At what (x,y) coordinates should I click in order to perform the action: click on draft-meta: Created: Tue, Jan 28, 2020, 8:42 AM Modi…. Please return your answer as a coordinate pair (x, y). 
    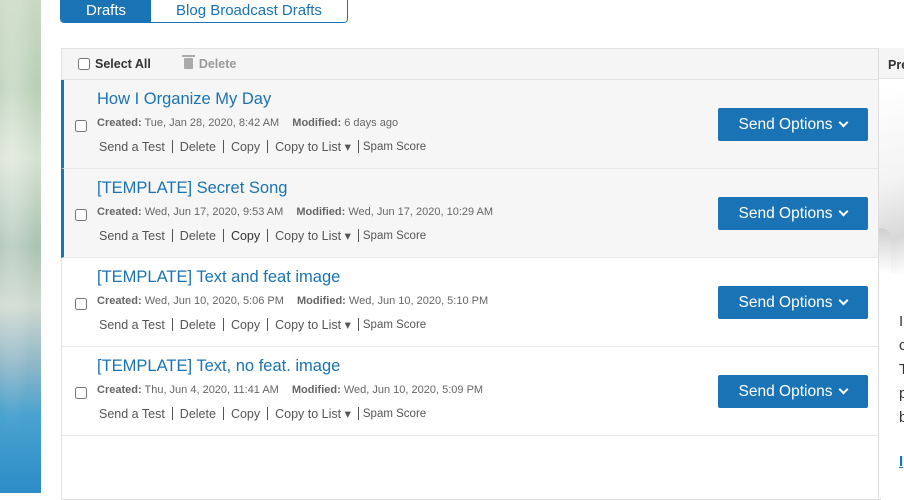
    Looking at the image, I should click on (247, 123).